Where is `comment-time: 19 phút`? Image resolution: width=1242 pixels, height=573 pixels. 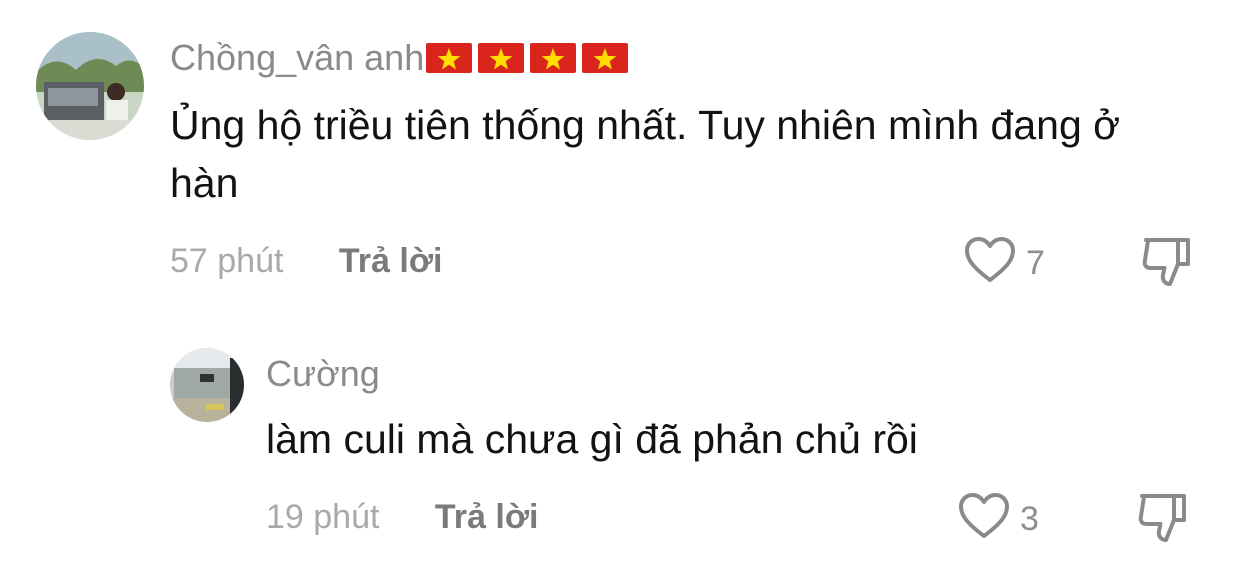
comment-time: 19 phút is located at coordinates (323, 517).